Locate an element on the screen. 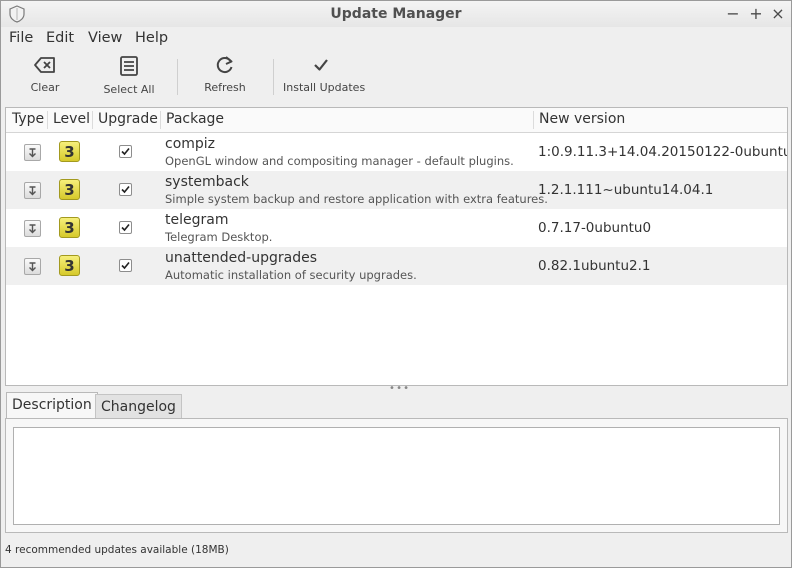 The height and width of the screenshot is (570, 792). clear-button: Clear is located at coordinates (45, 77).